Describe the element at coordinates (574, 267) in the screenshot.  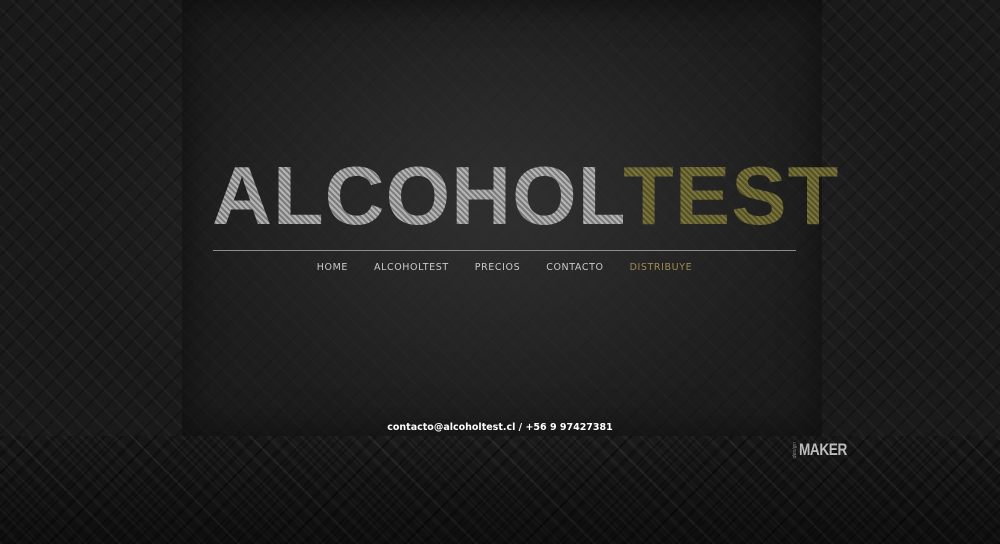
I see `nav-item-contacto: CONTACTO` at that location.